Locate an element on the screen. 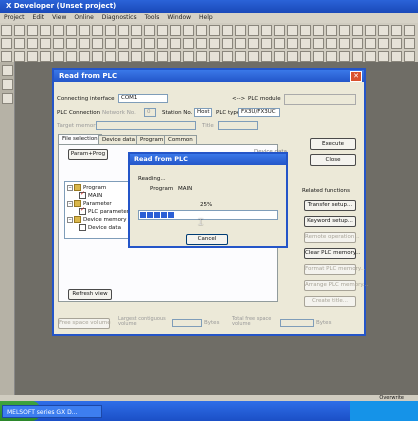  tree-item-device-data: Device data is located at coordinates (100, 227).